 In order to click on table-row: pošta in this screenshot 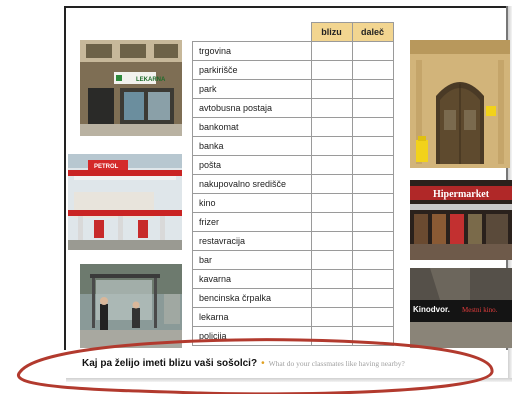, I will do `click(293, 165)`.